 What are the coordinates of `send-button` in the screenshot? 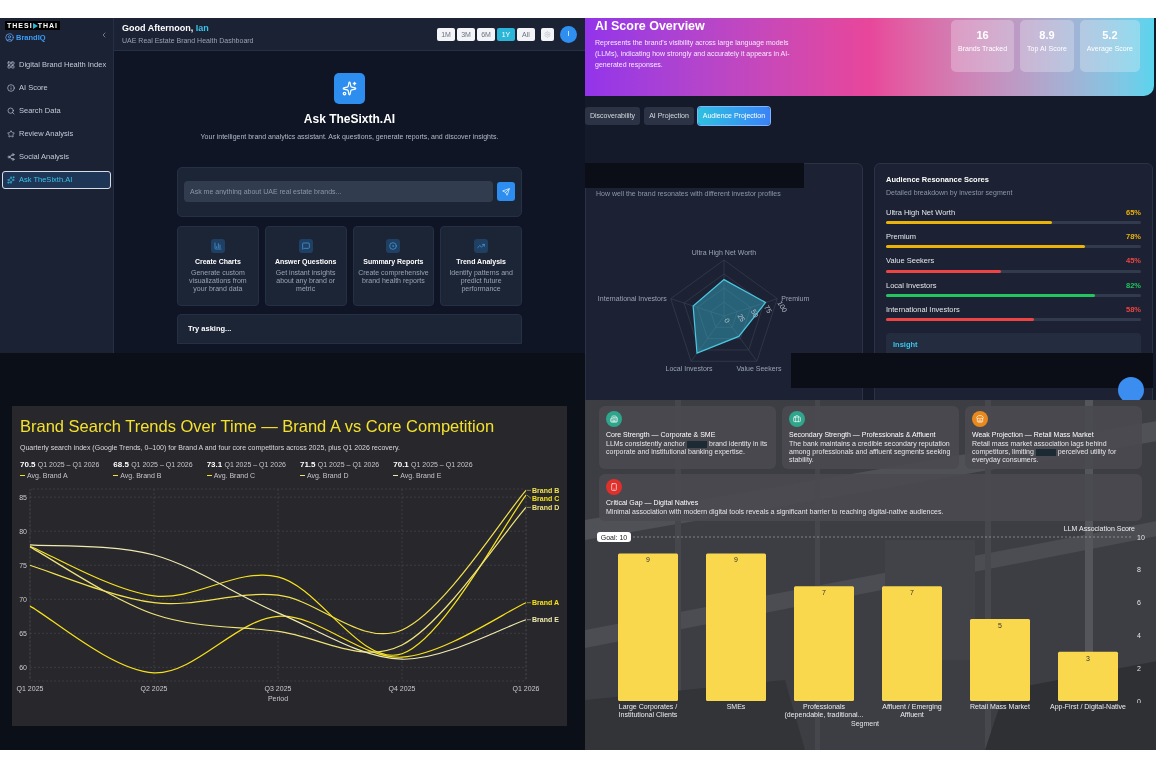 It's located at (506, 191).